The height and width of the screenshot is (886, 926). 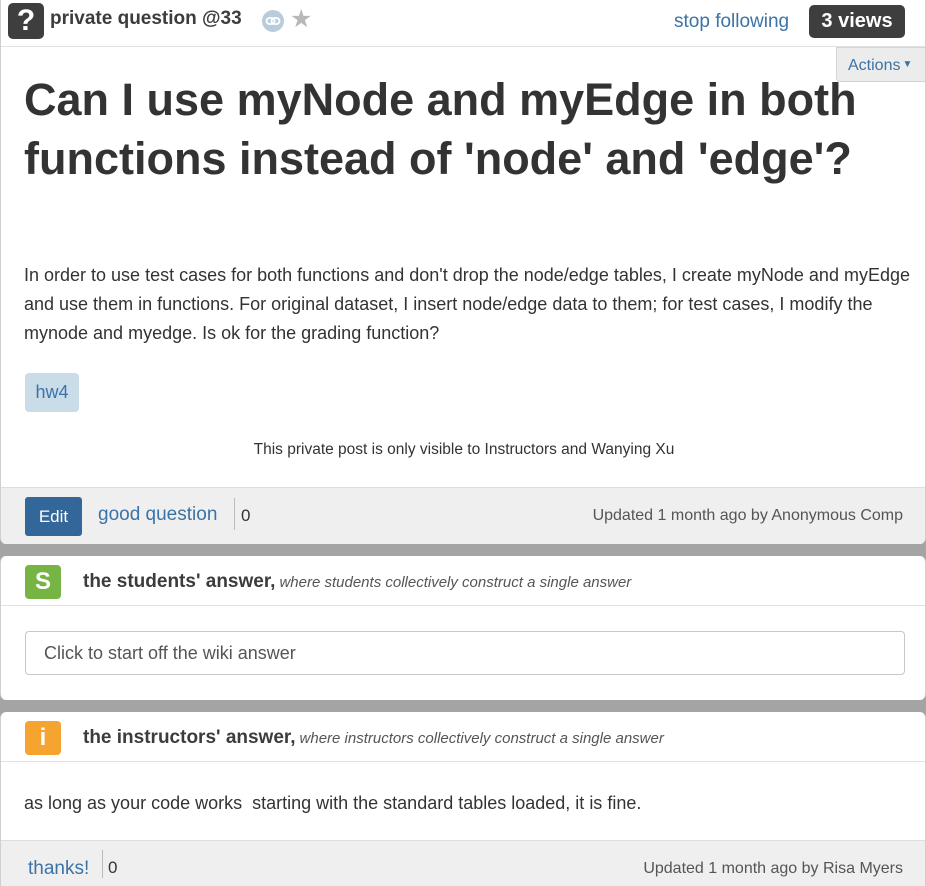 What do you see at coordinates (731, 22) in the screenshot?
I see `stop-following-link: stop following` at bounding box center [731, 22].